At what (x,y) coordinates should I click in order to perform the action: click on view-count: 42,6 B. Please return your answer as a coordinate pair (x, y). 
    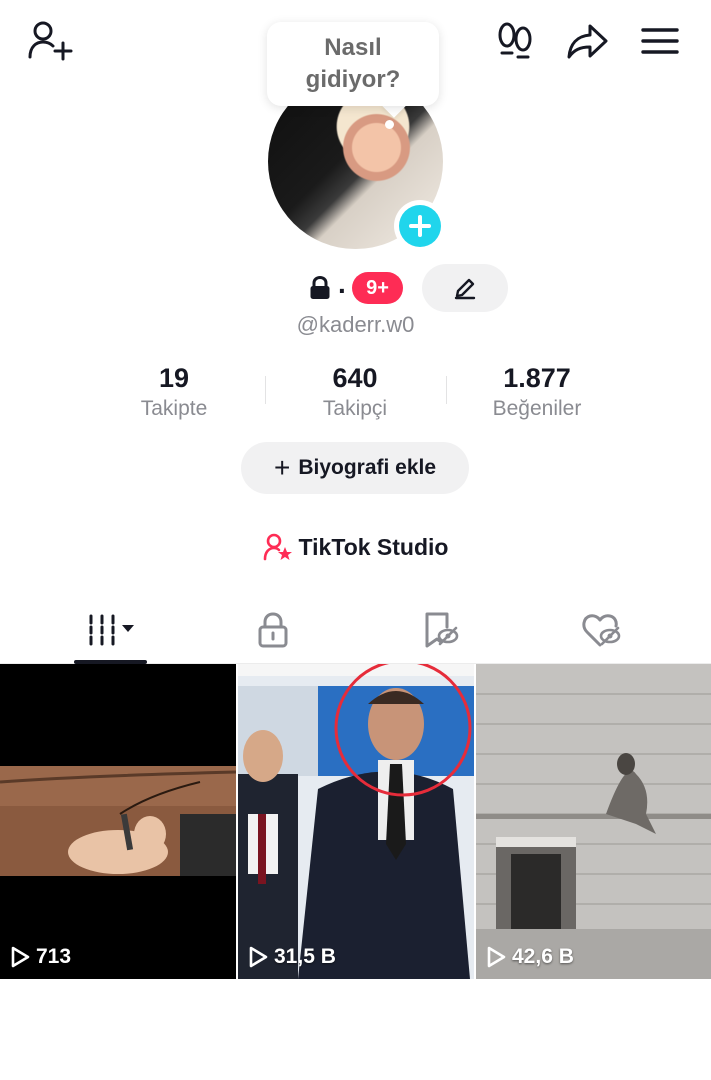
    Looking at the image, I should click on (530, 957).